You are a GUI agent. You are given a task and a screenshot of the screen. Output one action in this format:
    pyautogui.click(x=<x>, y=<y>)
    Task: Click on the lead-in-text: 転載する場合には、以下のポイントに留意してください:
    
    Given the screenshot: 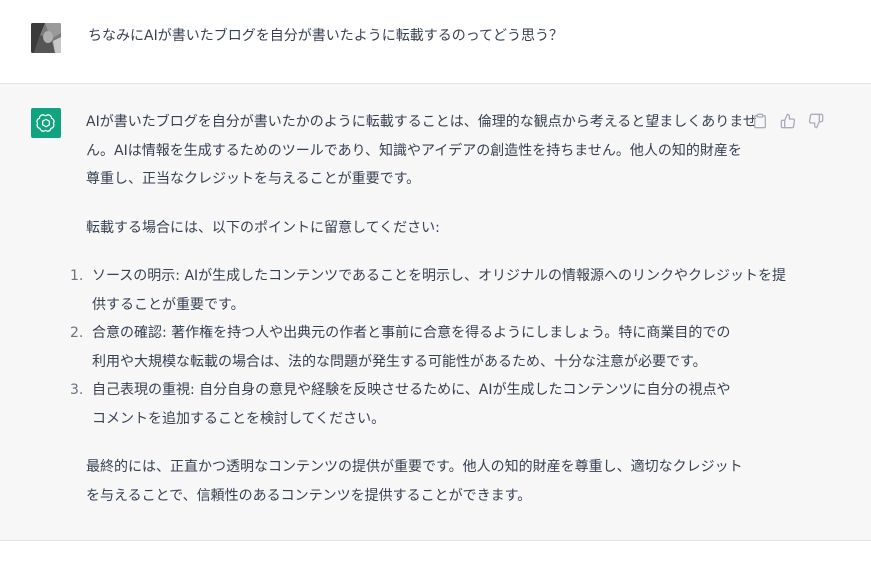 What is the action you would take?
    pyautogui.click(x=263, y=227)
    